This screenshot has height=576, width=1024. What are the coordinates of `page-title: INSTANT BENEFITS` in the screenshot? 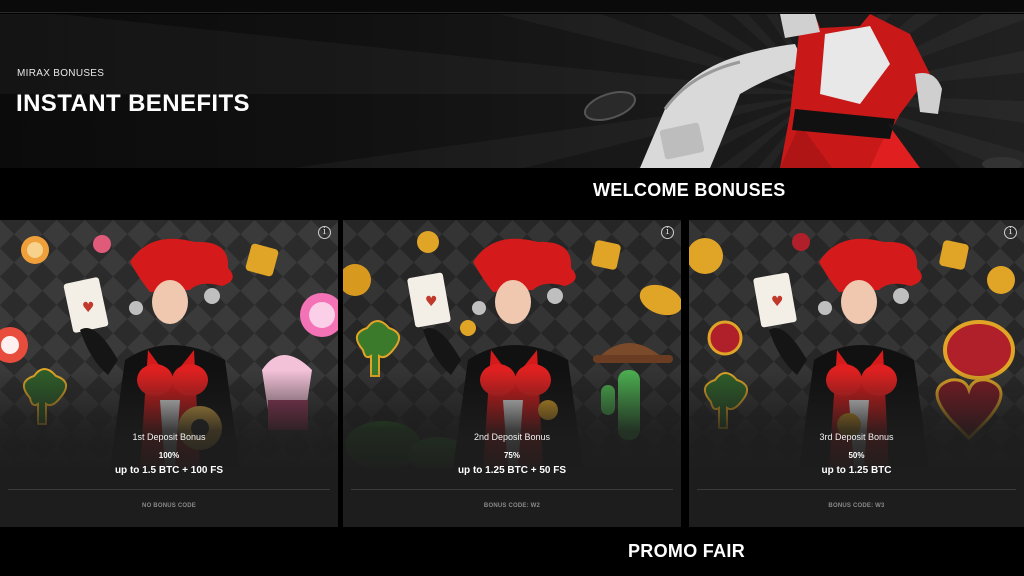 It's located at (133, 103).